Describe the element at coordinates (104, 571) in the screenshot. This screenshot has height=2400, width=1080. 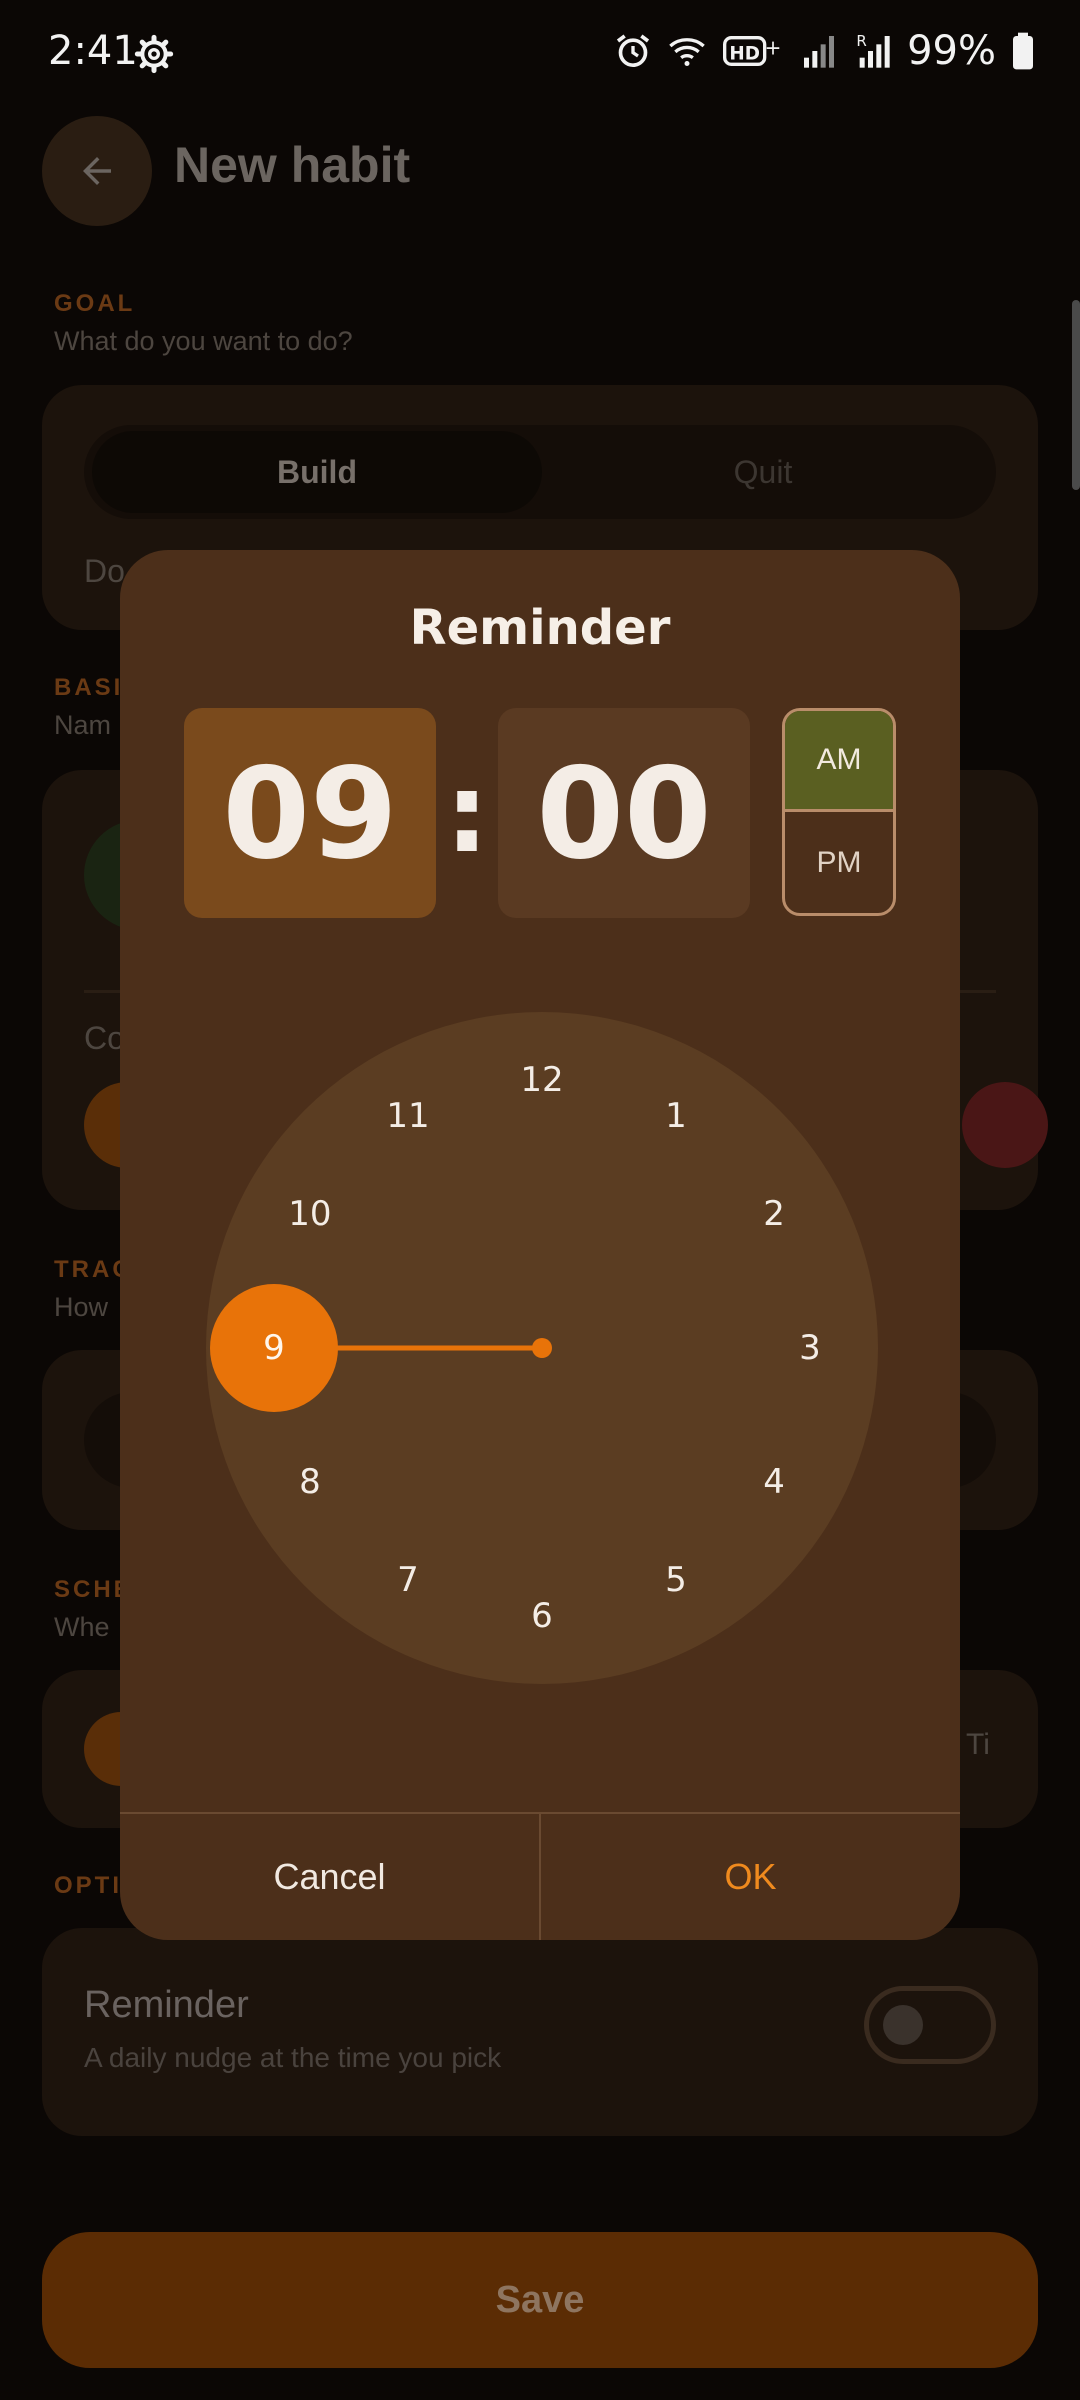
I see `goal-input-partial: Do` at that location.